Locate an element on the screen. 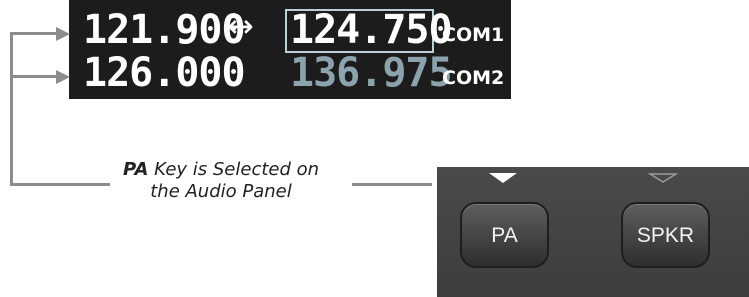 This screenshot has height=297, width=749. com2-active-frequency: 136.975 is located at coordinates (371, 73).